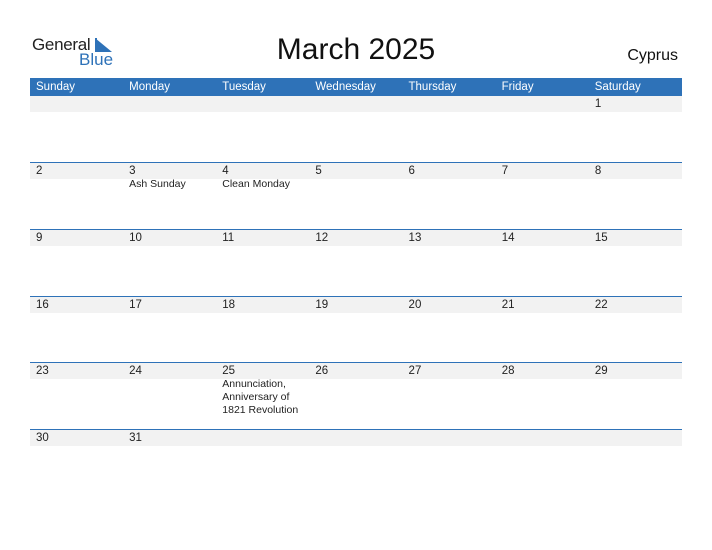 The image size is (712, 550). I want to click on country-label: Cyprus, so click(652, 55).